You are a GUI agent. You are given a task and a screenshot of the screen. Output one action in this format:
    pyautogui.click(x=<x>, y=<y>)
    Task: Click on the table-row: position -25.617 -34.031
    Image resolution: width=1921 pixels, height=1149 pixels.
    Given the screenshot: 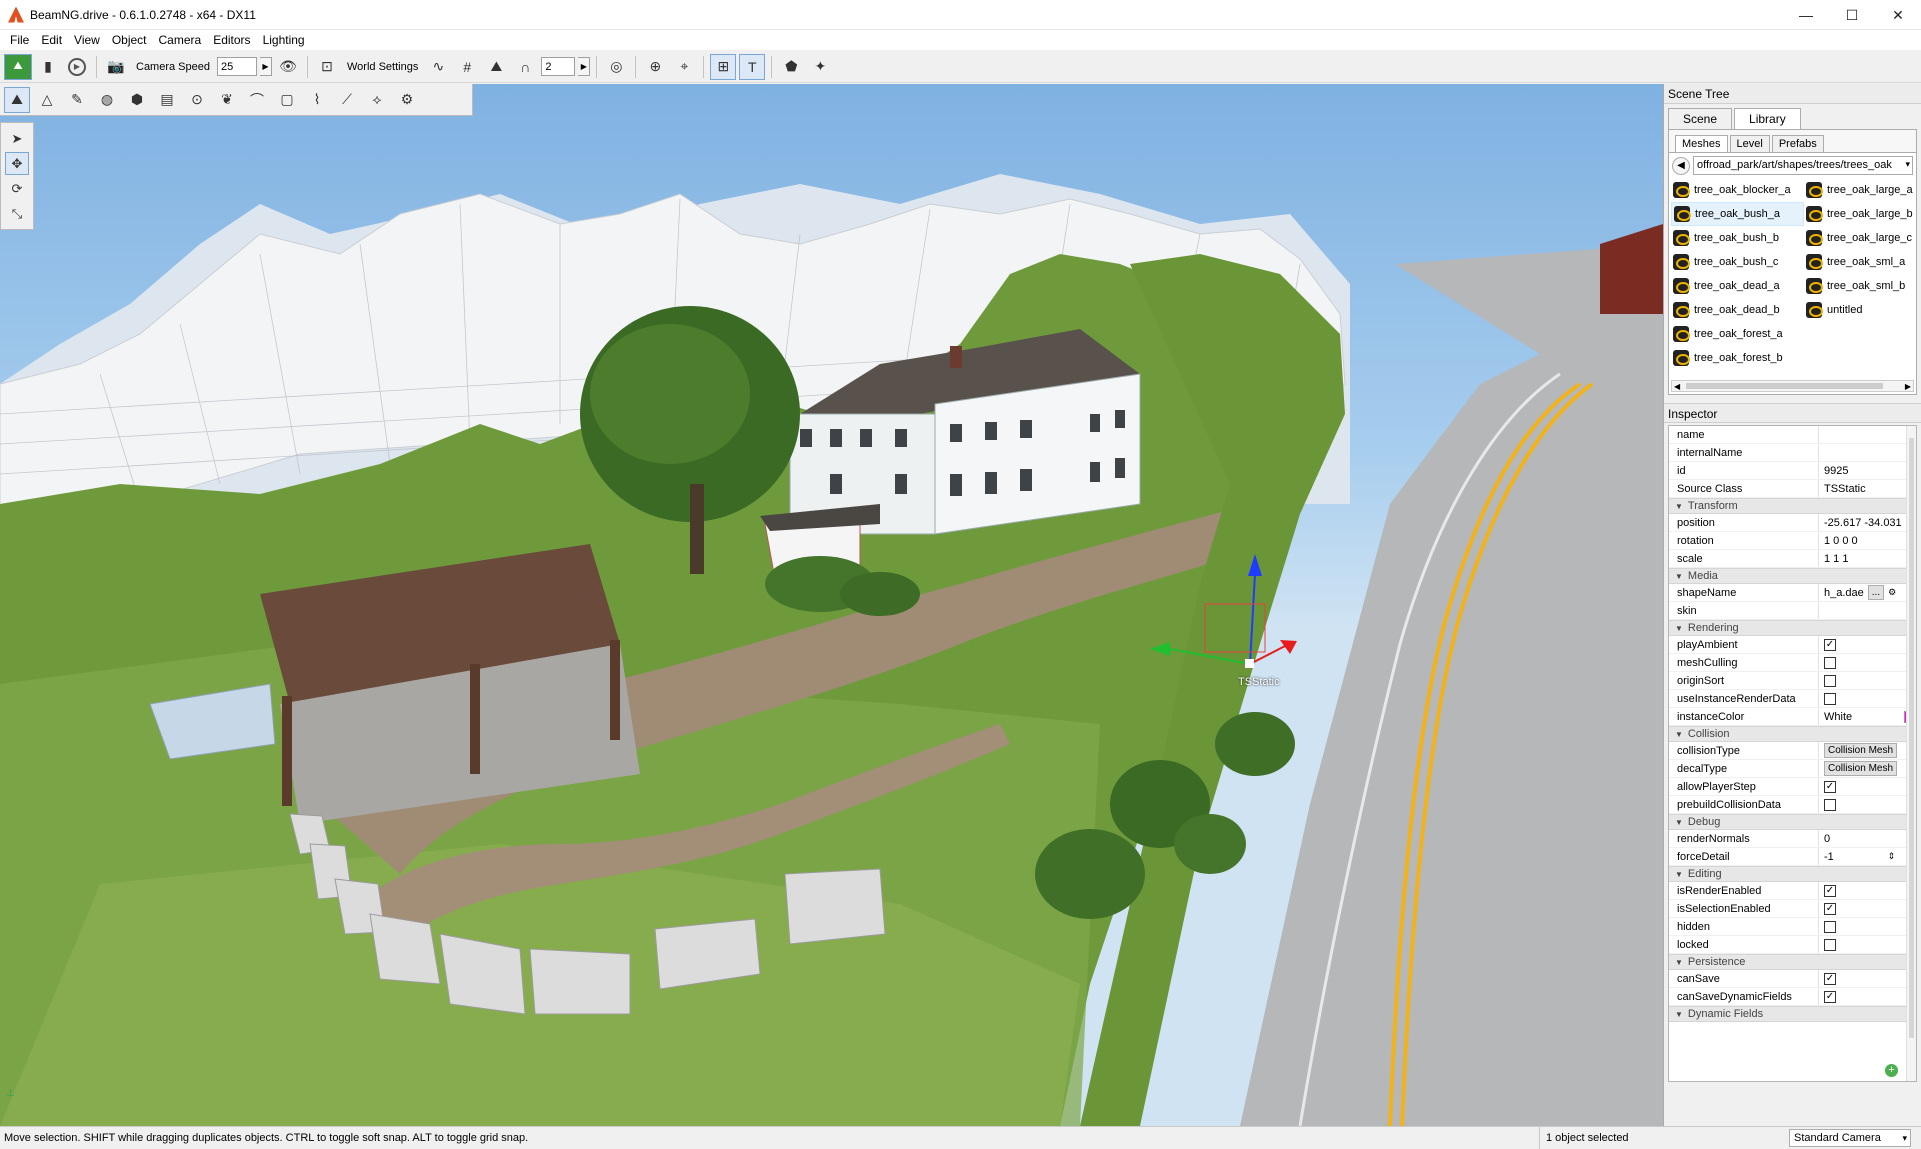 What is the action you would take?
    pyautogui.click(x=1792, y=523)
    